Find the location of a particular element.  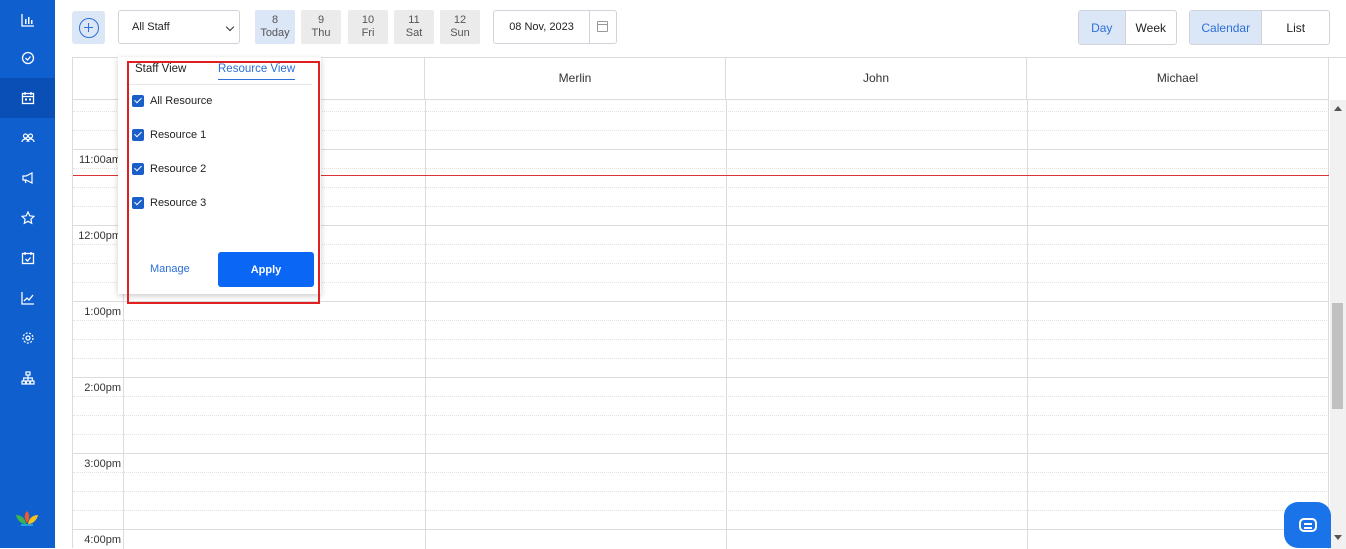

column-header-merlin: Merlin is located at coordinates (575, 78).